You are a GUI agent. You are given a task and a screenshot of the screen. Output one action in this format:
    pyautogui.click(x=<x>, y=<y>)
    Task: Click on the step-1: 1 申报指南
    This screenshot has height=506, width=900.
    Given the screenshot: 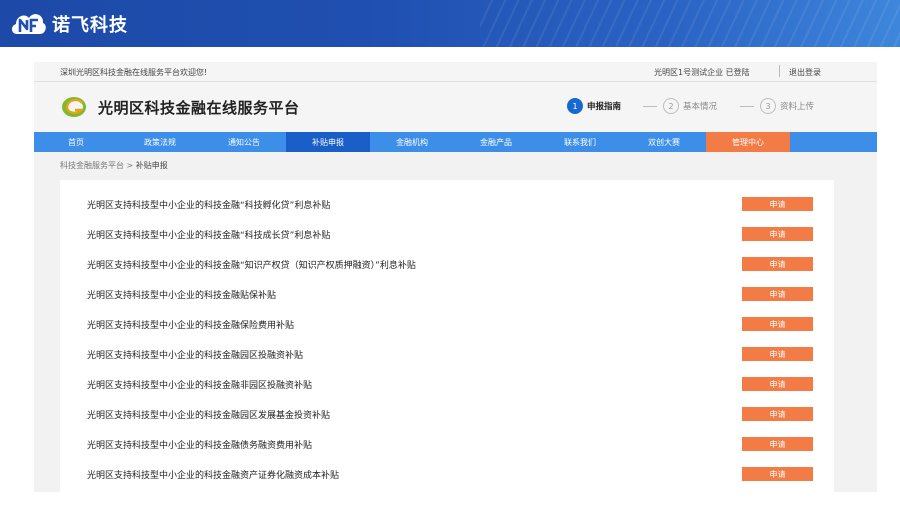 What is the action you would take?
    pyautogui.click(x=594, y=106)
    